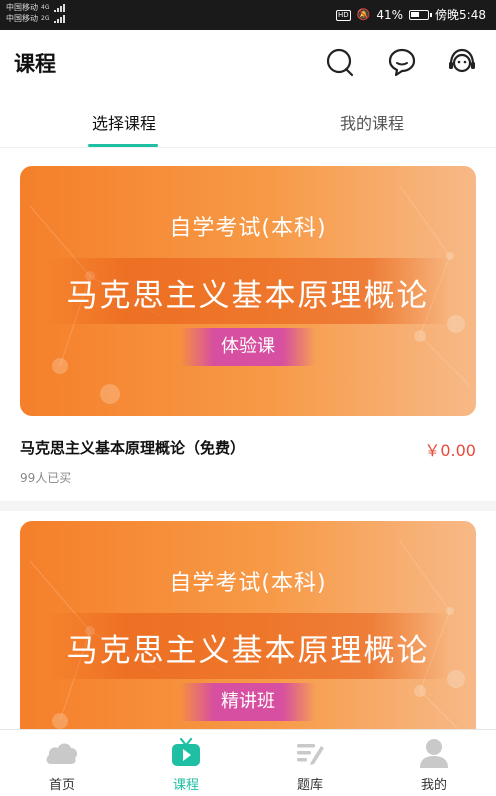  Describe the element at coordinates (45, 18) in the screenshot. I see `carrier-2-network: 2G` at that location.